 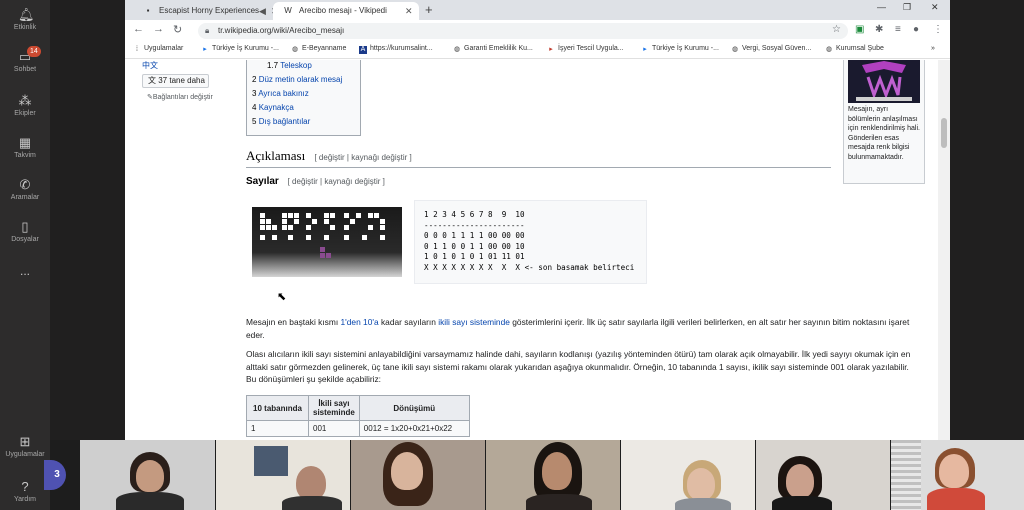 What do you see at coordinates (944, 133) in the screenshot?
I see `scroll-thumb` at bounding box center [944, 133].